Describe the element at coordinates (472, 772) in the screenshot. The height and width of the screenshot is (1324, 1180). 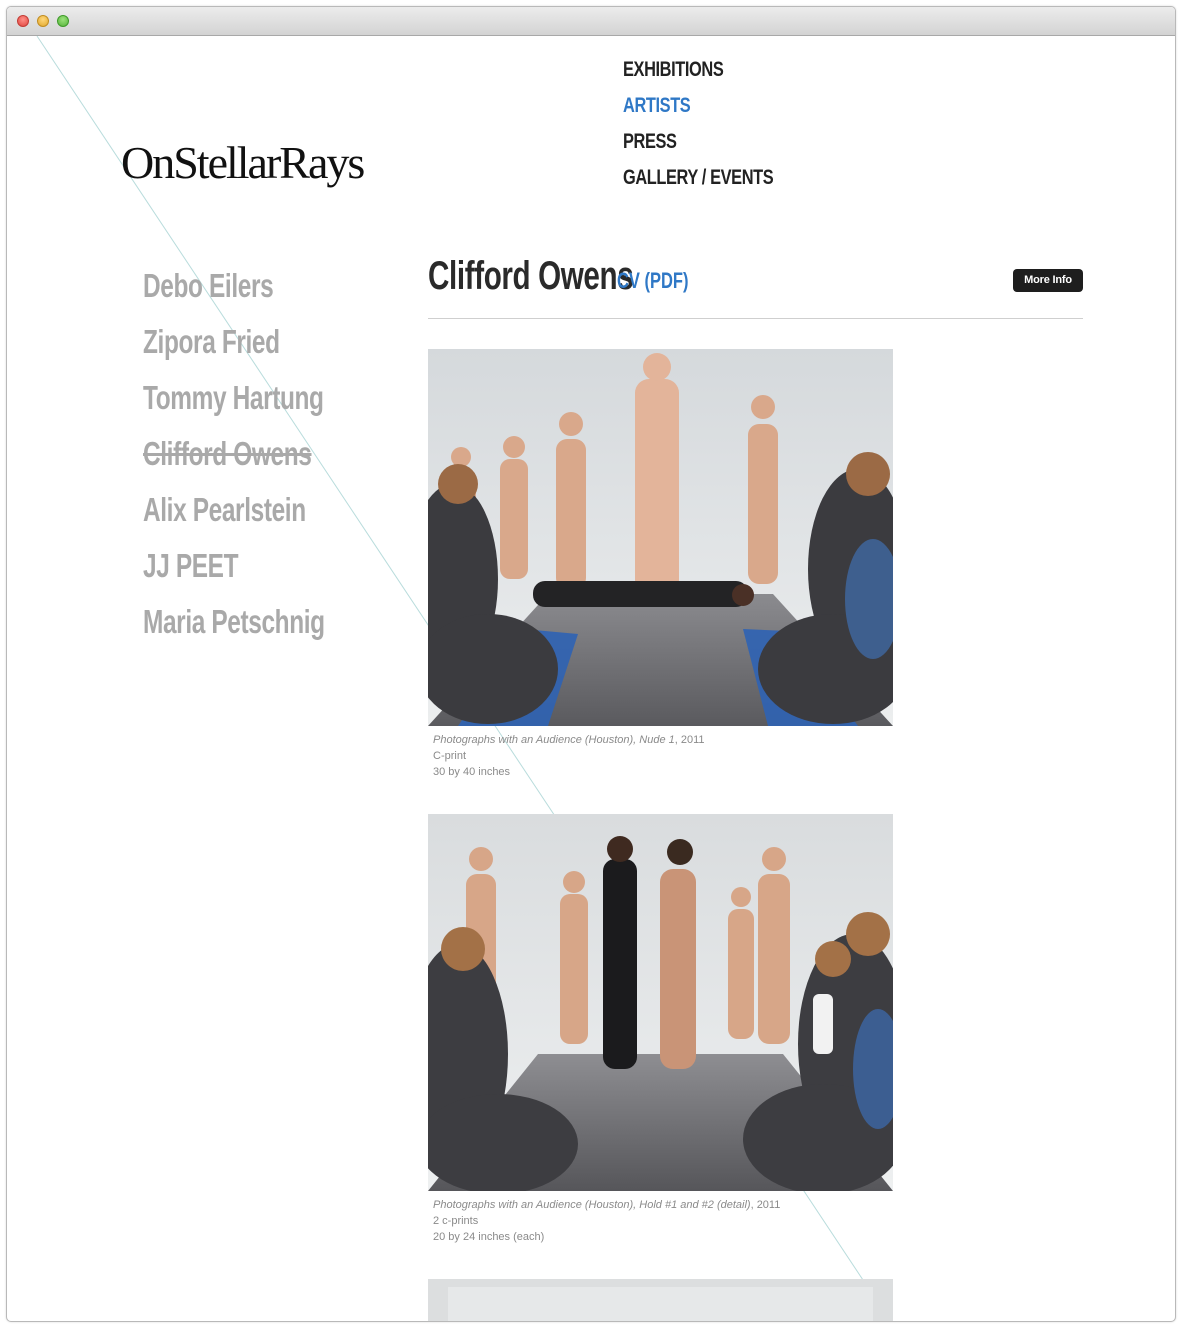
I see `artwork-dimensions: 30 by 40 inches` at that location.